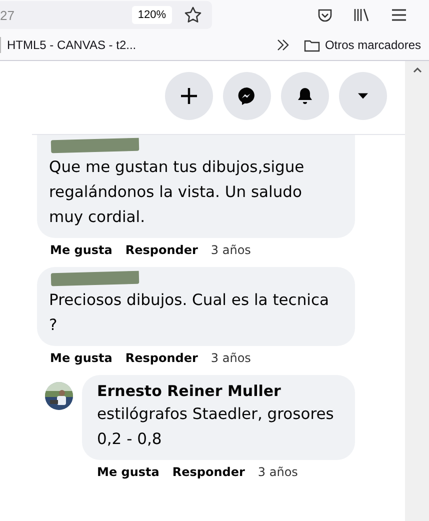 This screenshot has width=429, height=521. I want to click on bookmark-folder: Otros marcadores, so click(362, 45).